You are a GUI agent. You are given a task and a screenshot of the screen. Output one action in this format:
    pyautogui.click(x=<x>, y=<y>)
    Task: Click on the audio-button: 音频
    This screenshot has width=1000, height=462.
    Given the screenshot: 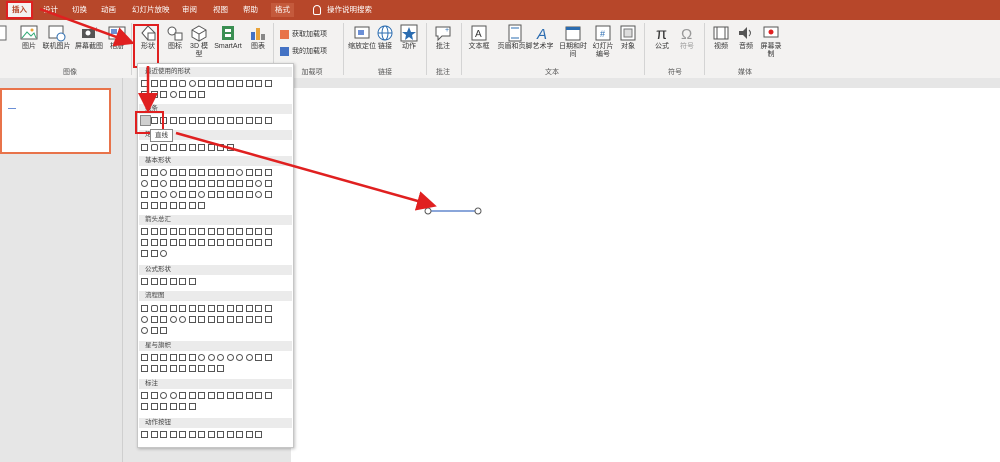 What is the action you would take?
    pyautogui.click(x=746, y=37)
    